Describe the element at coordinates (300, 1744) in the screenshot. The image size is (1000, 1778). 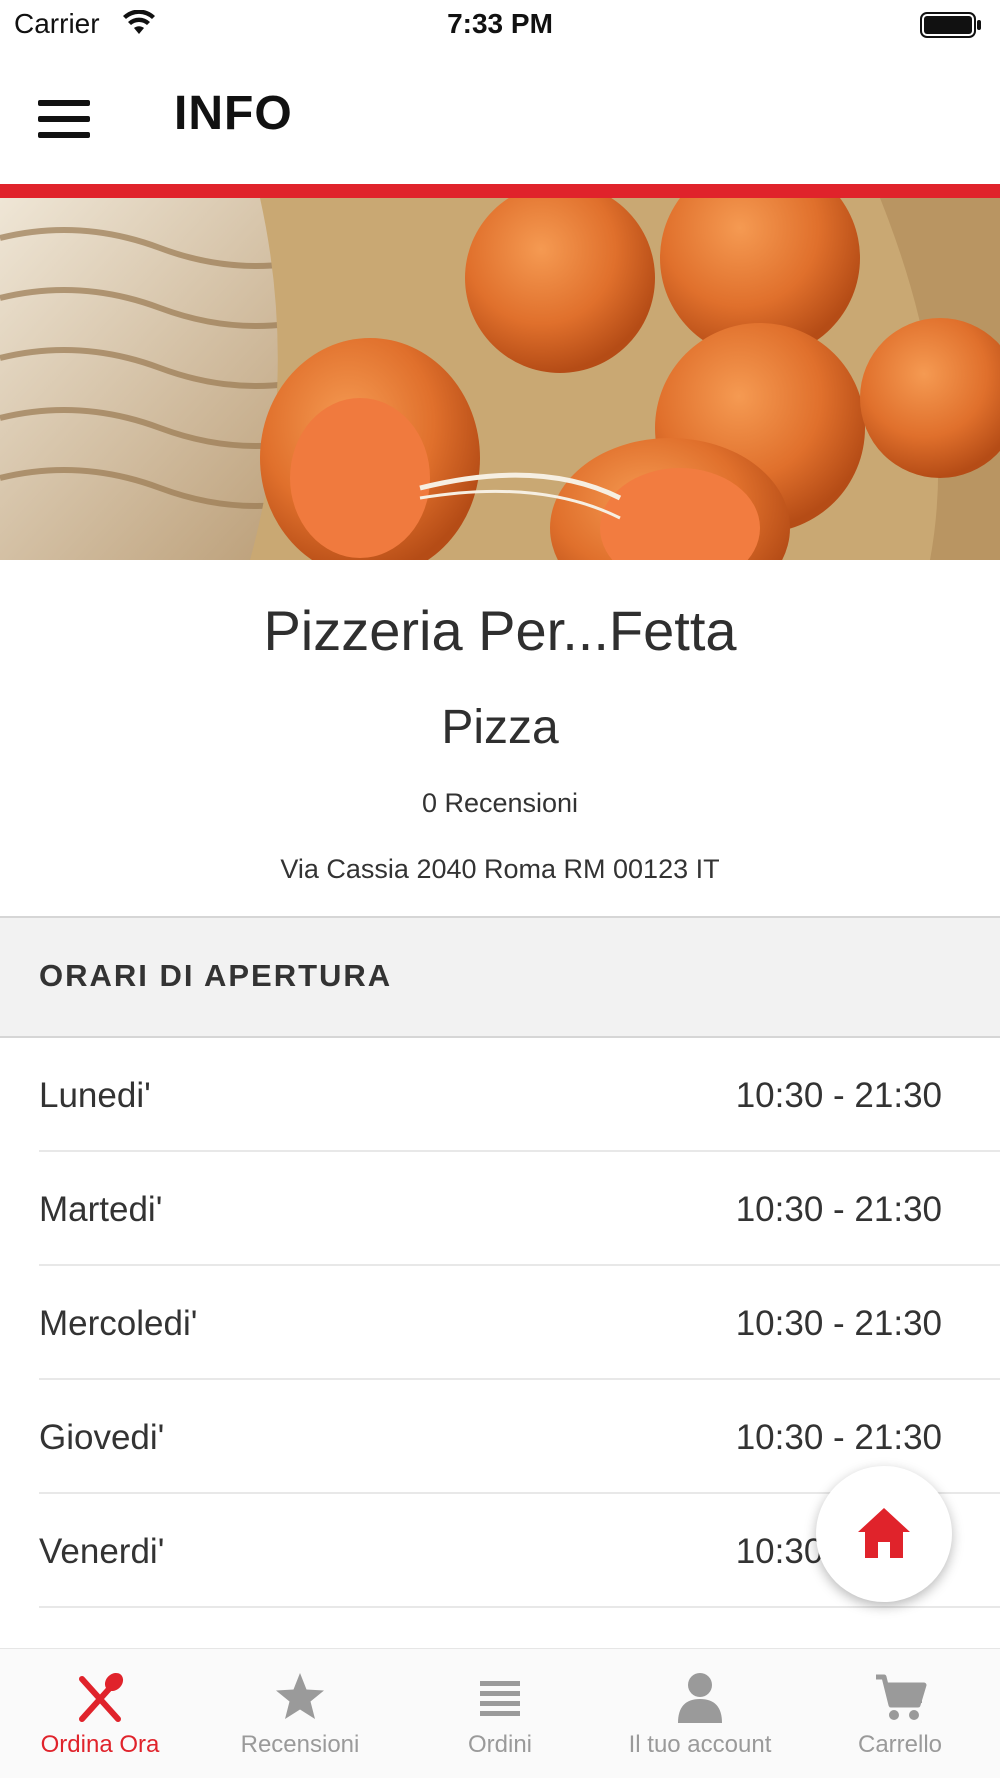
I see `tab-label: Recensioni` at that location.